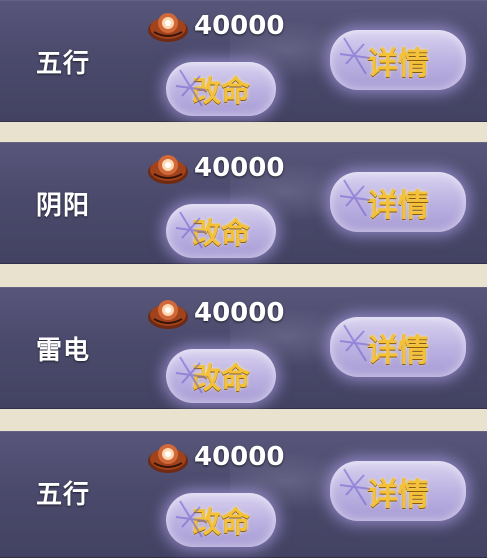 This screenshot has height=558, width=487. Describe the element at coordinates (63, 206) in the screenshot. I see `row-title: 阴阳` at that location.